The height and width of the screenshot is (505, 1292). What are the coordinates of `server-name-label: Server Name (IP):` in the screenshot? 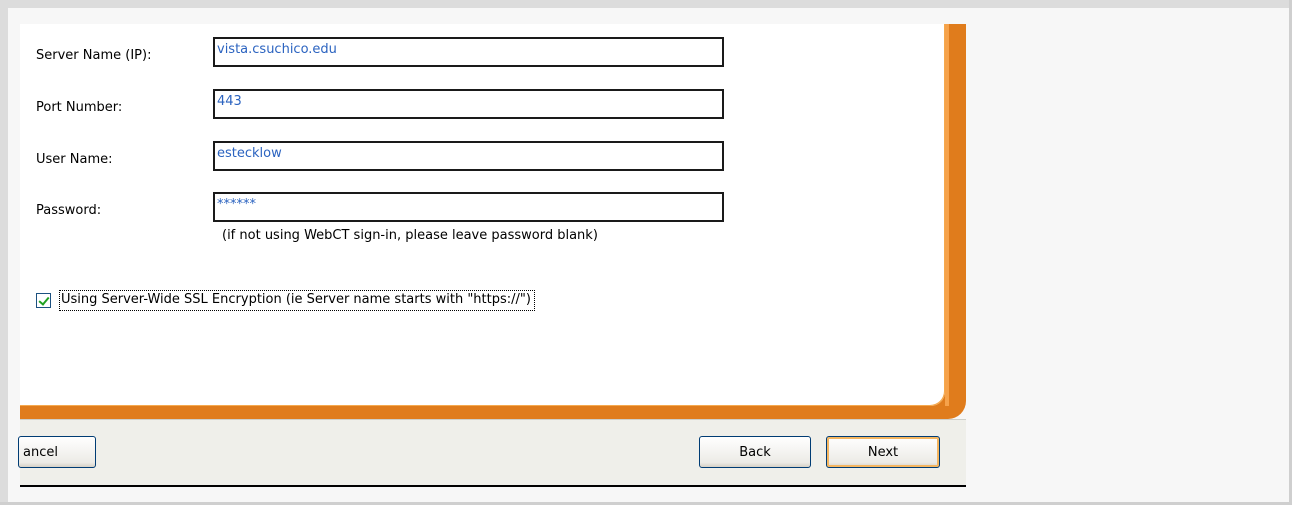 It's located at (94, 55).